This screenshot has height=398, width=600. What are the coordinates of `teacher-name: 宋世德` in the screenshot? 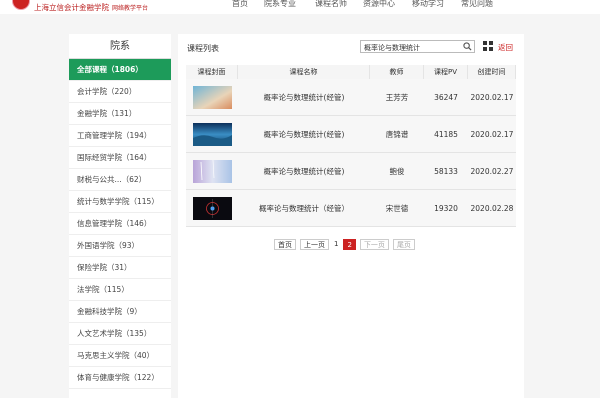 It's located at (397, 208).